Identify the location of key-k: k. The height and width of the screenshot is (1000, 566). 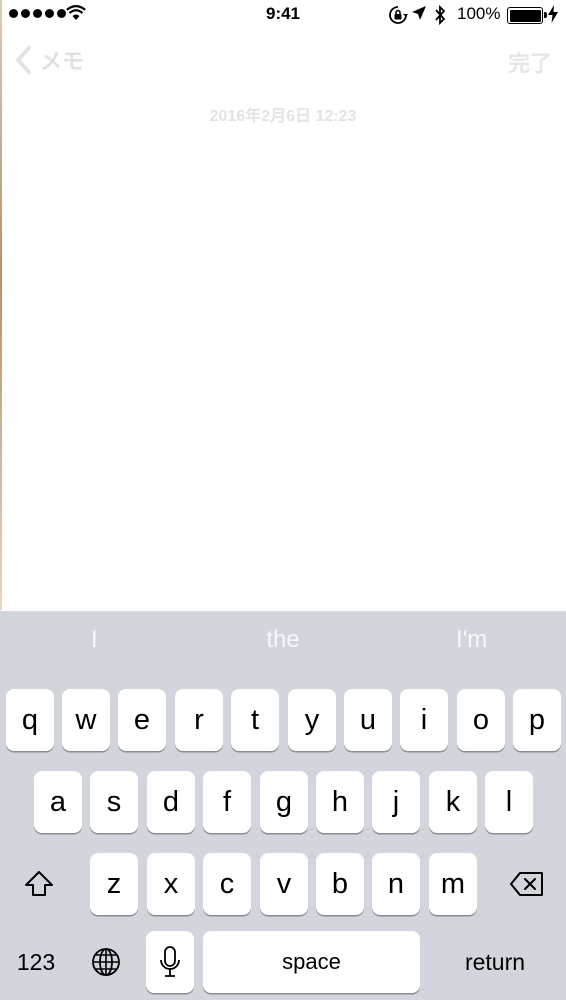
(453, 802).